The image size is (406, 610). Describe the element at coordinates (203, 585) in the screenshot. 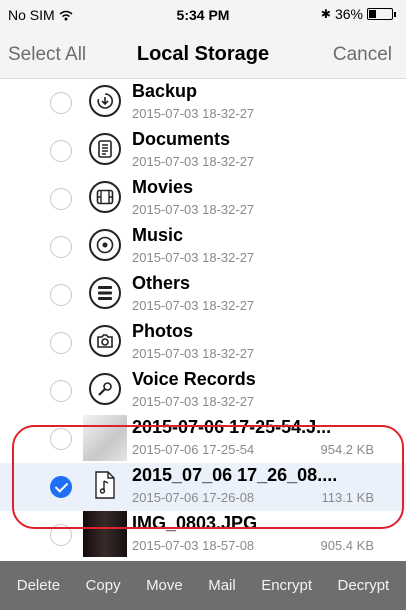

I see `action-toolbar: Delete Copy Move Mail Encrypt Decrypt` at that location.